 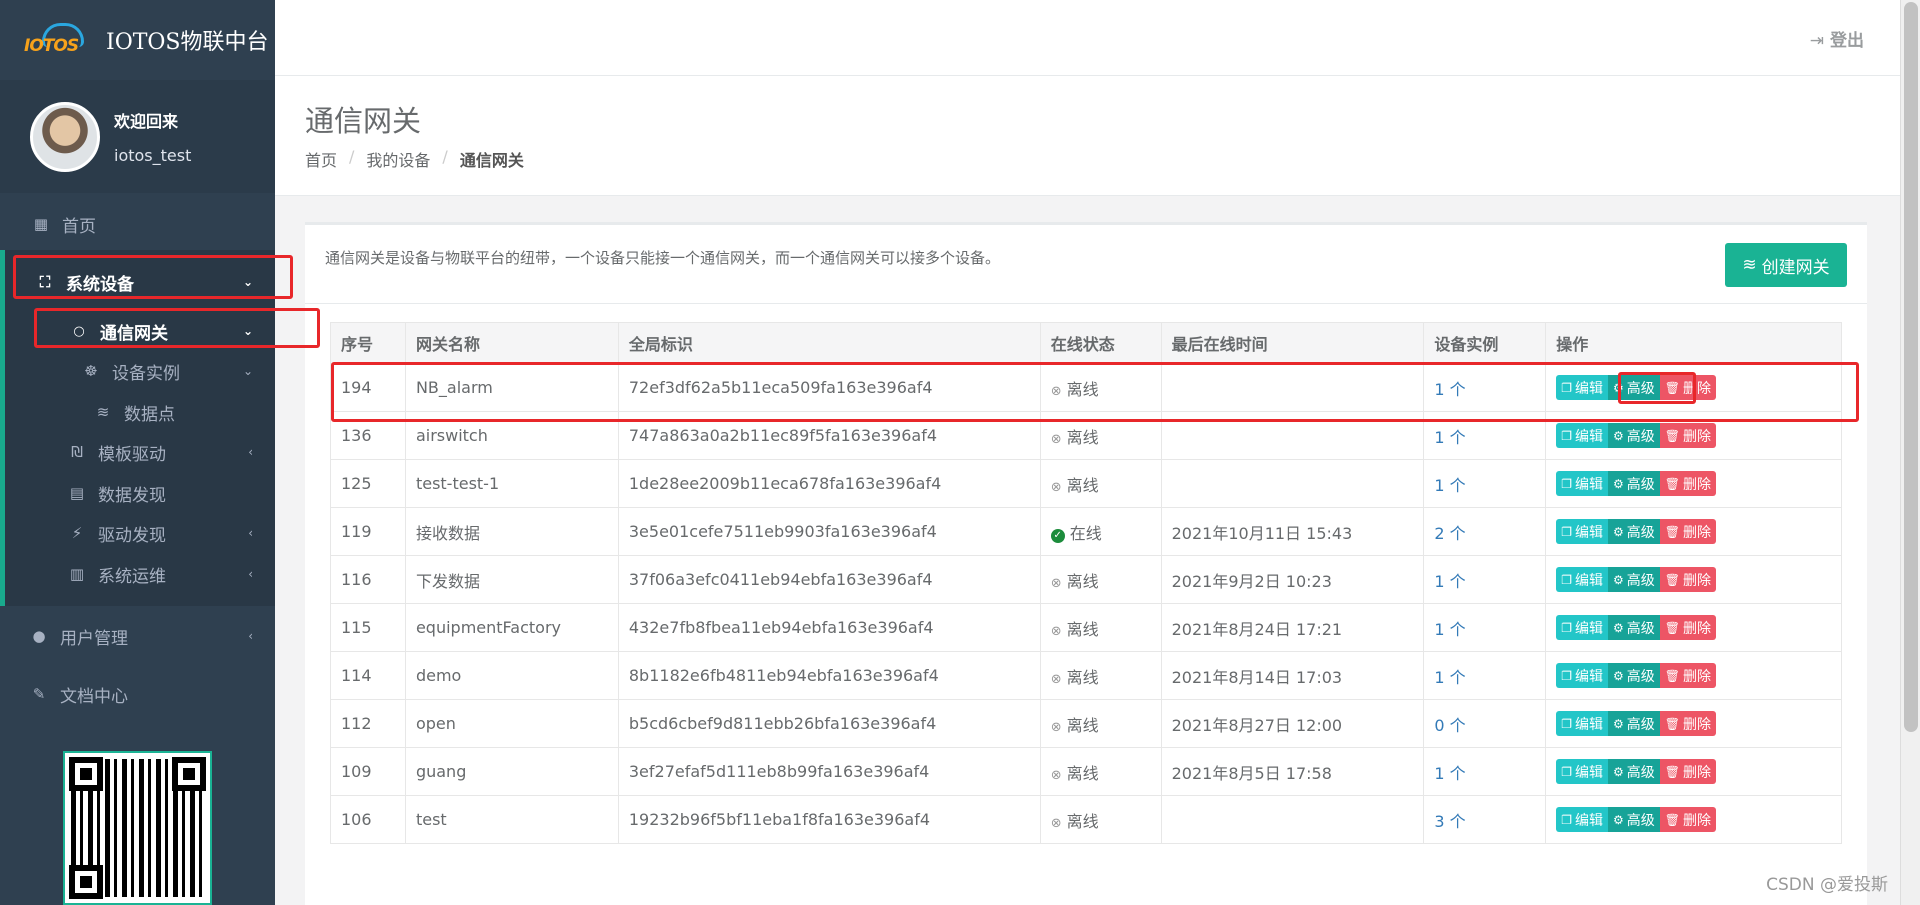 I want to click on column-header: 网关名称, so click(x=511, y=343).